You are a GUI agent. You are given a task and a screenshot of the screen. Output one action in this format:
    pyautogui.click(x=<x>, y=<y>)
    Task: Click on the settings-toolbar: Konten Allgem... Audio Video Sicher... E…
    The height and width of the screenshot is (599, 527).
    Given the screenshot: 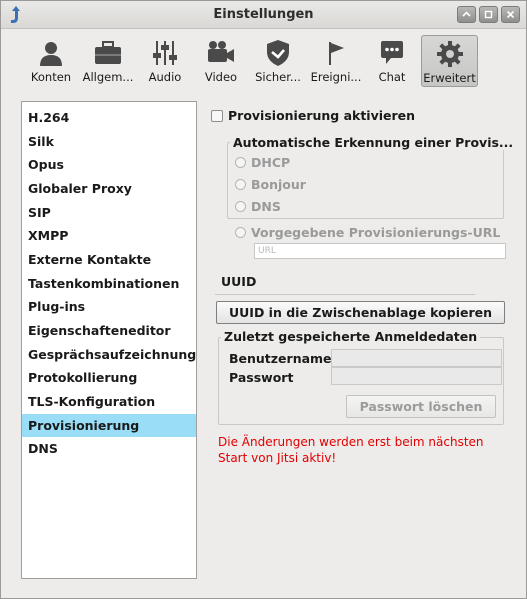 What is the action you would take?
    pyautogui.click(x=258, y=61)
    